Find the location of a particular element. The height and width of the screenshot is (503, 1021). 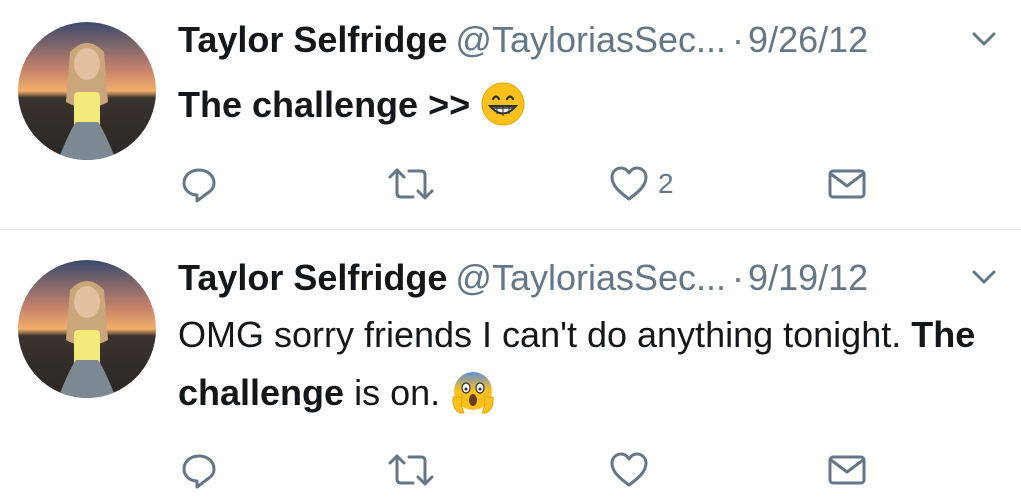

like-button: 2 is located at coordinates (641, 184).